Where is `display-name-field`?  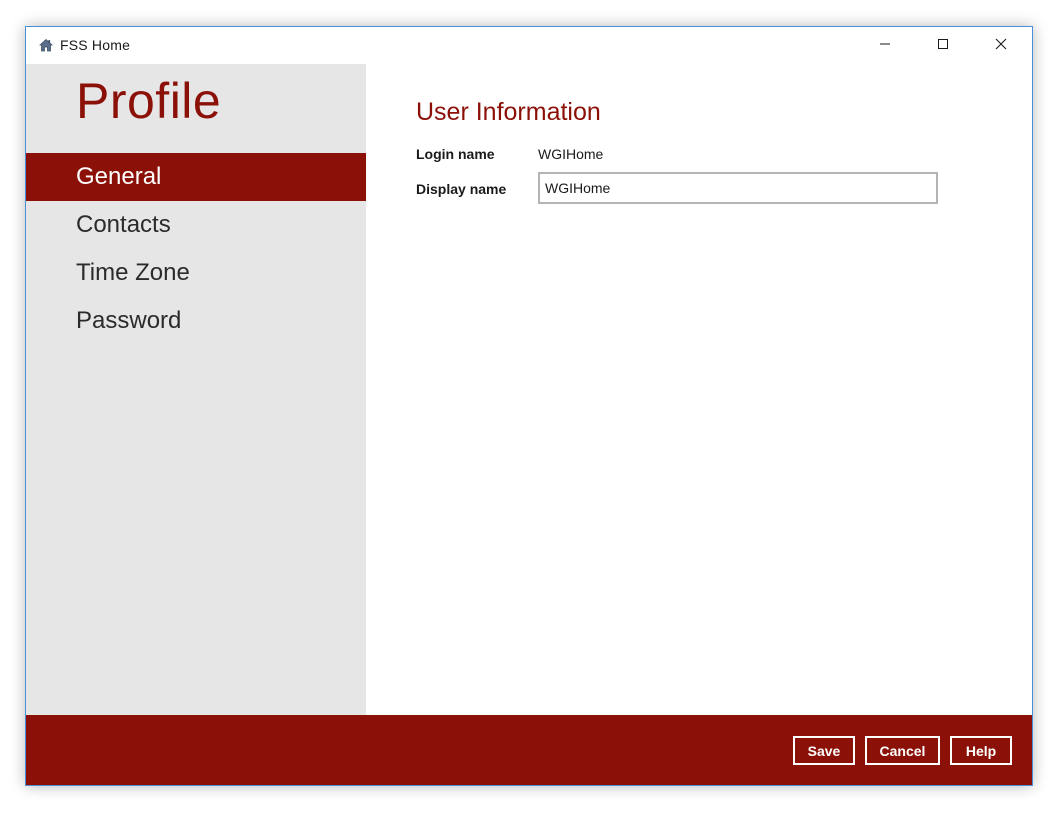
display-name-field is located at coordinates (738, 188).